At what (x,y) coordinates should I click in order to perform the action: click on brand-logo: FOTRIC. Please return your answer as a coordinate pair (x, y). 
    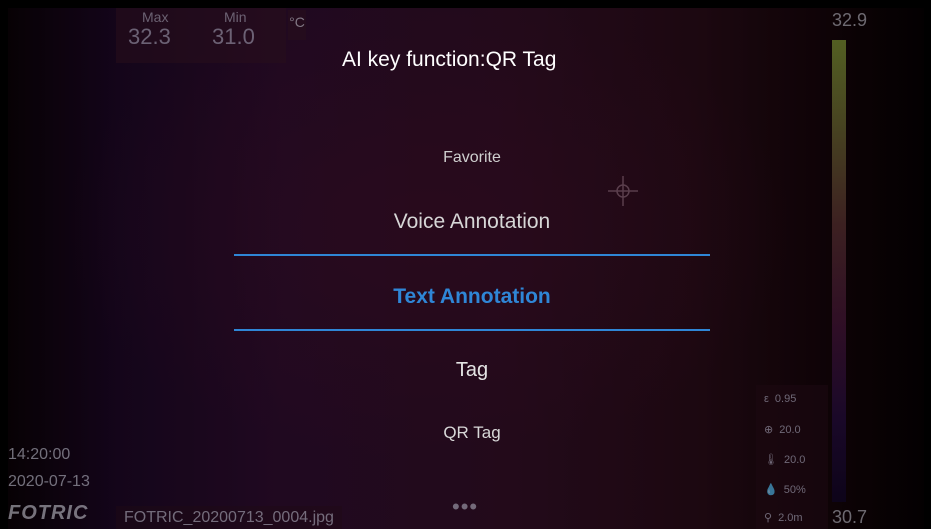
    Looking at the image, I should click on (48, 513).